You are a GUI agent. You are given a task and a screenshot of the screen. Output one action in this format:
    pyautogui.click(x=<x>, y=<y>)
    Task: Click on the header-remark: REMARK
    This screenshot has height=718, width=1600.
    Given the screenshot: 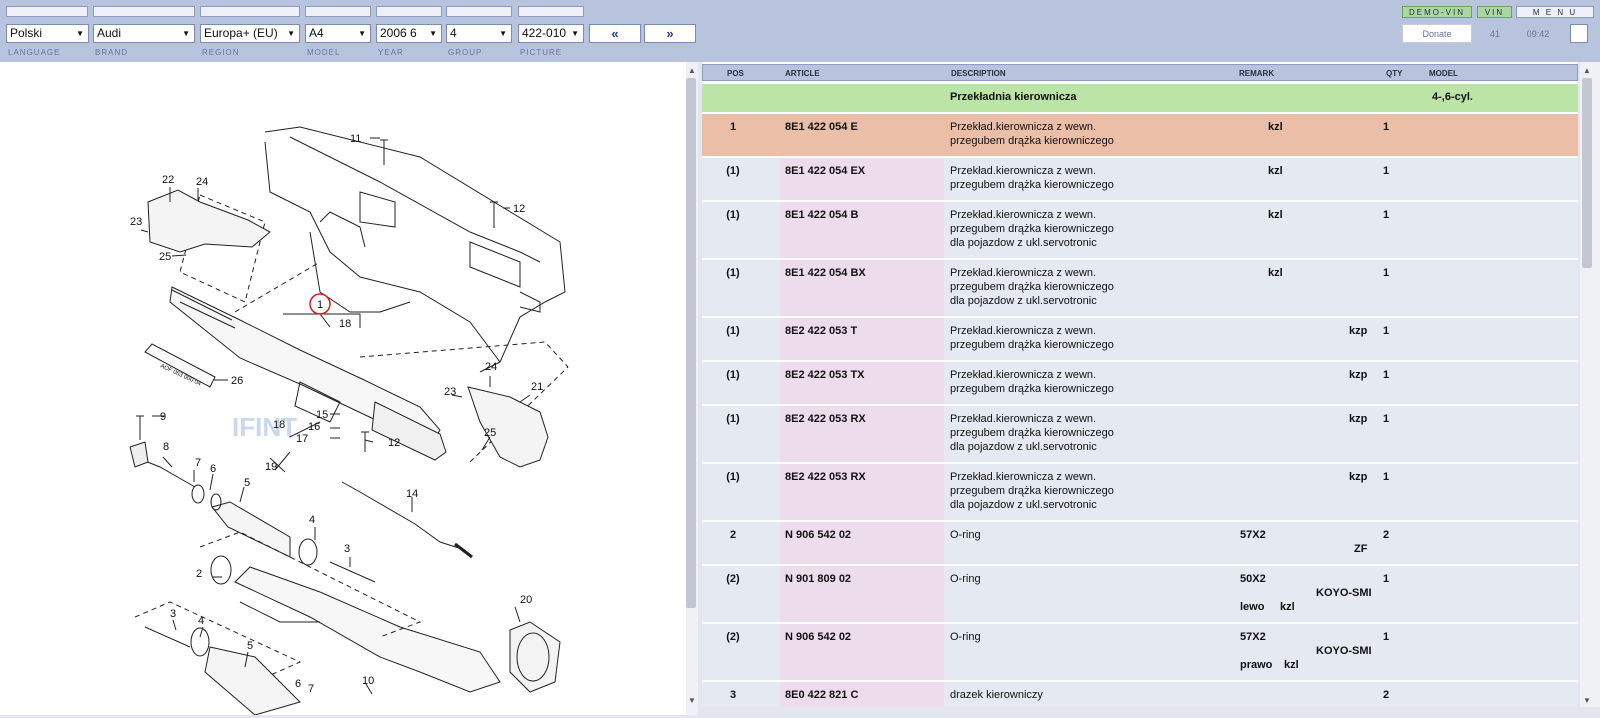 What is the action you would take?
    pyautogui.click(x=1256, y=73)
    